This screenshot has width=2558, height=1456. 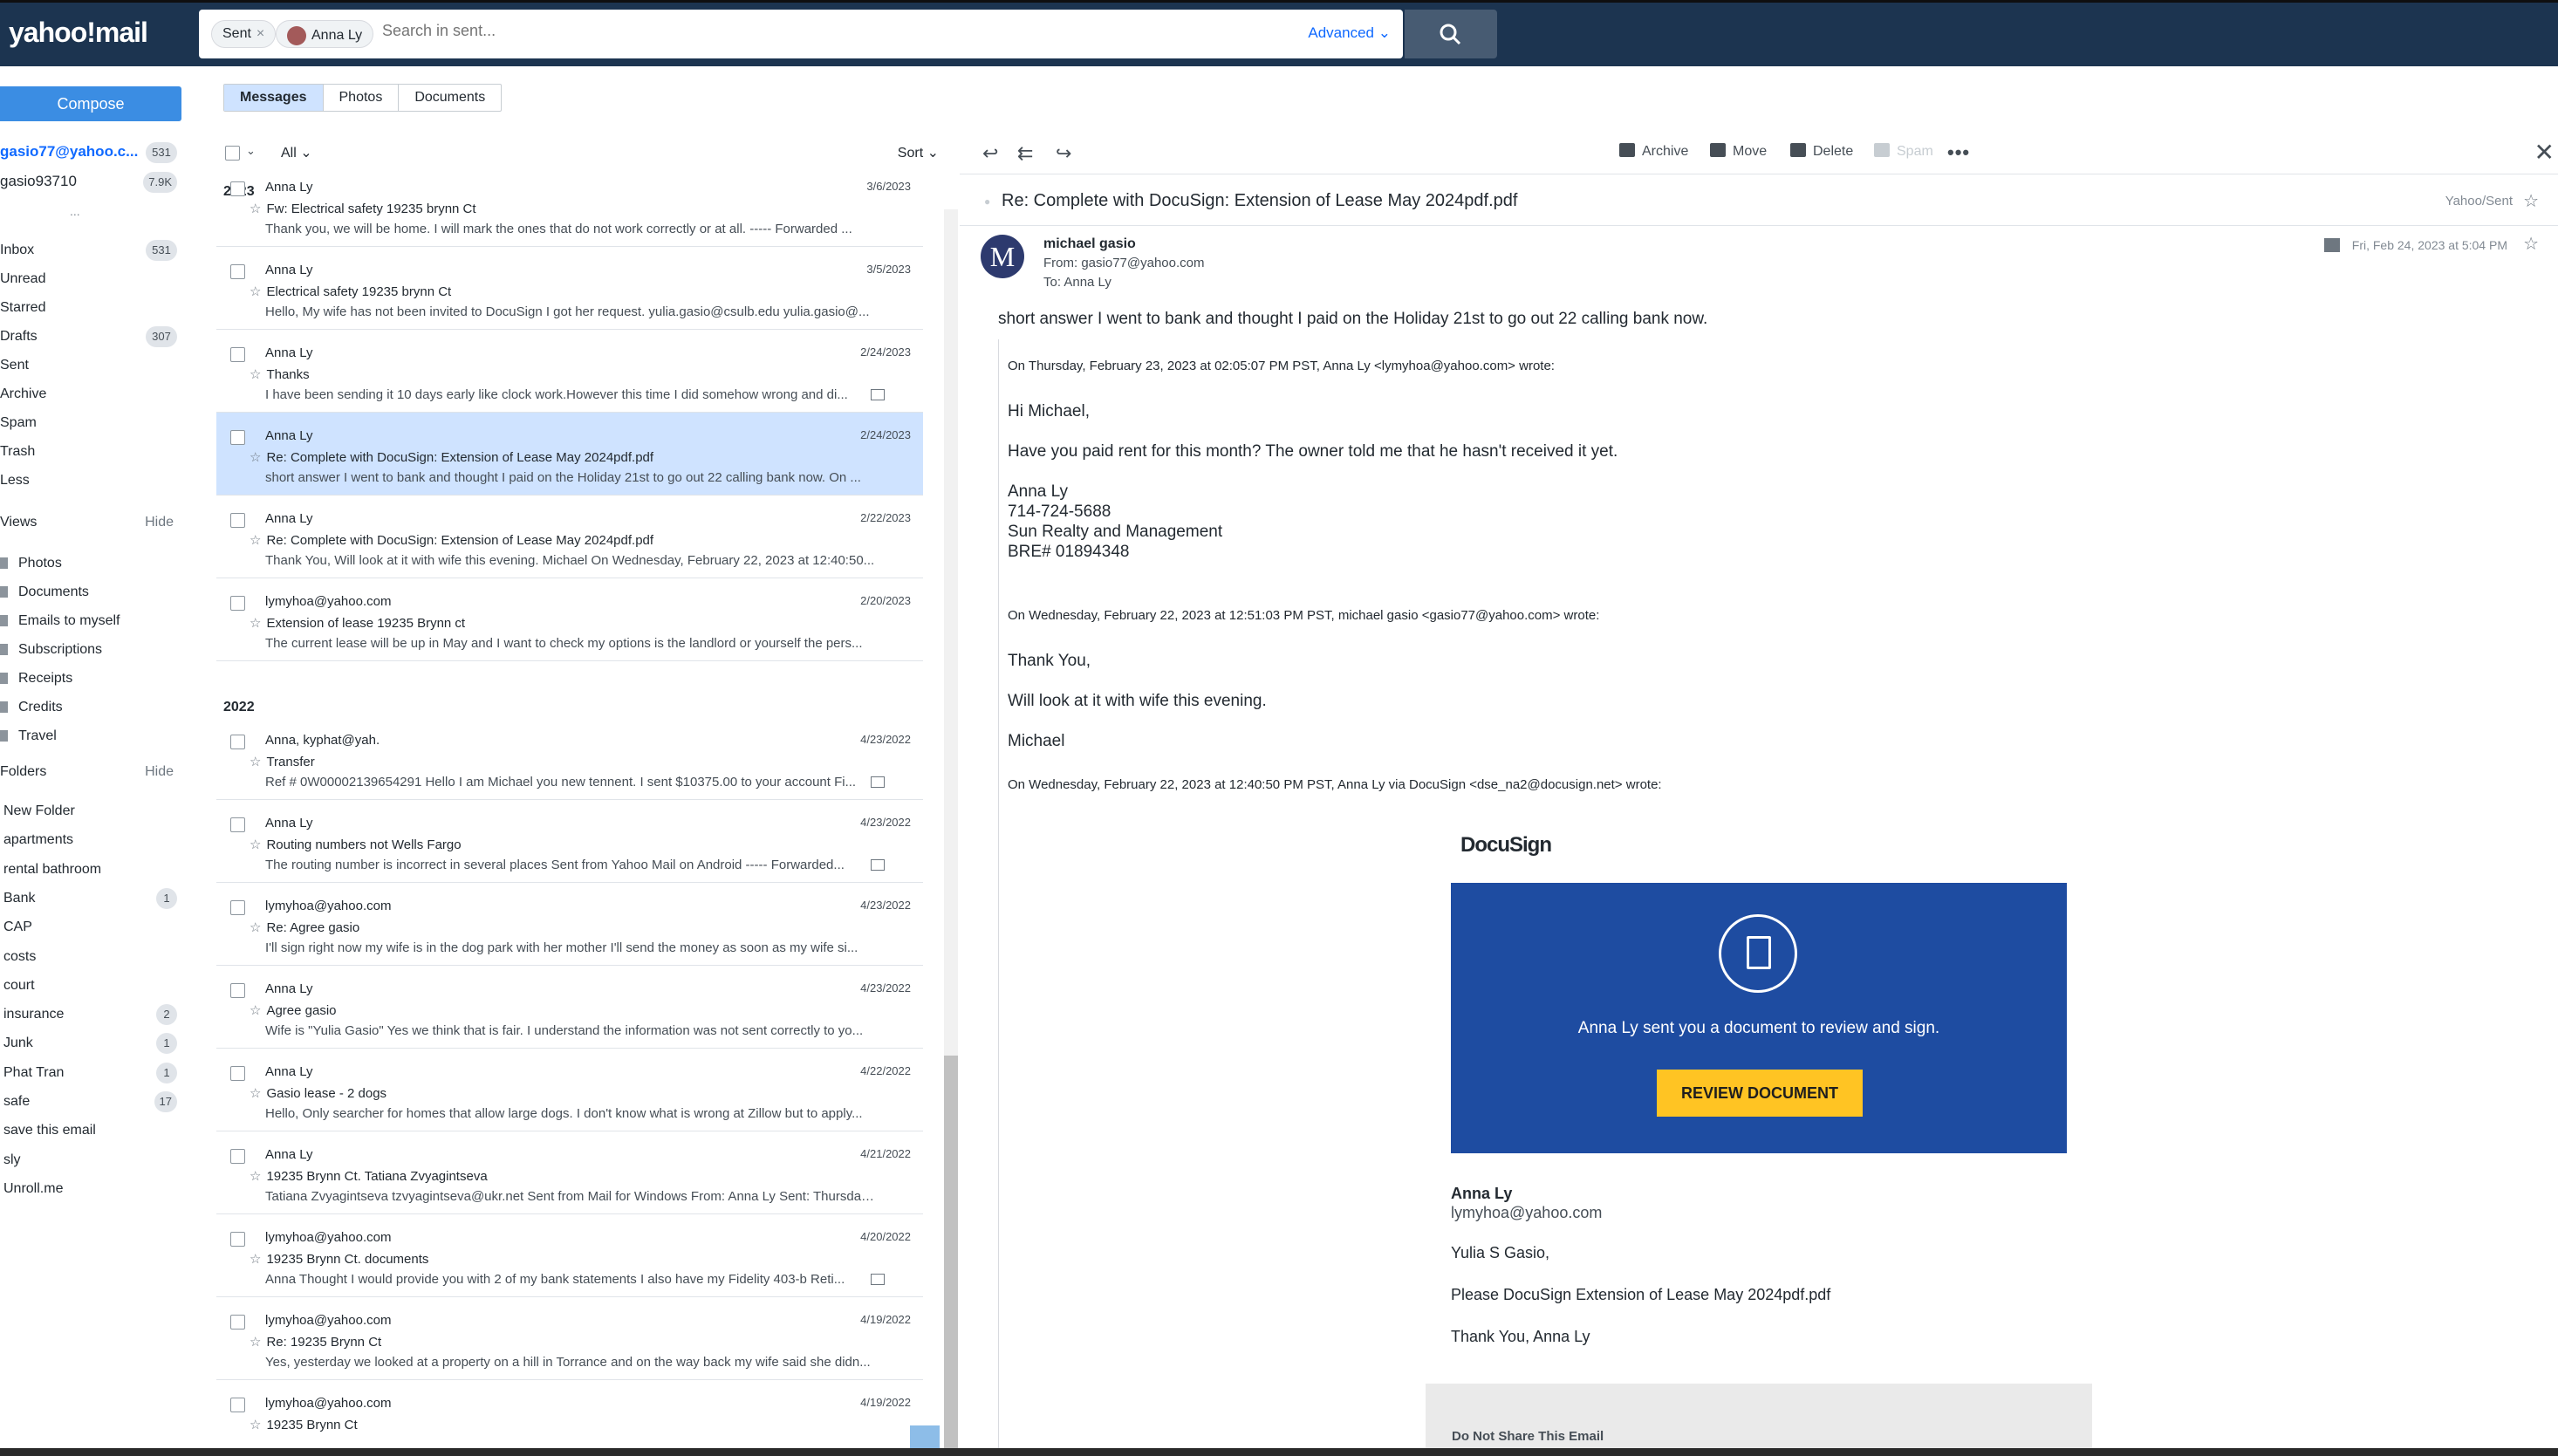 What do you see at coordinates (296, 152) in the screenshot?
I see `filter-all-dropdown: All ⌄` at bounding box center [296, 152].